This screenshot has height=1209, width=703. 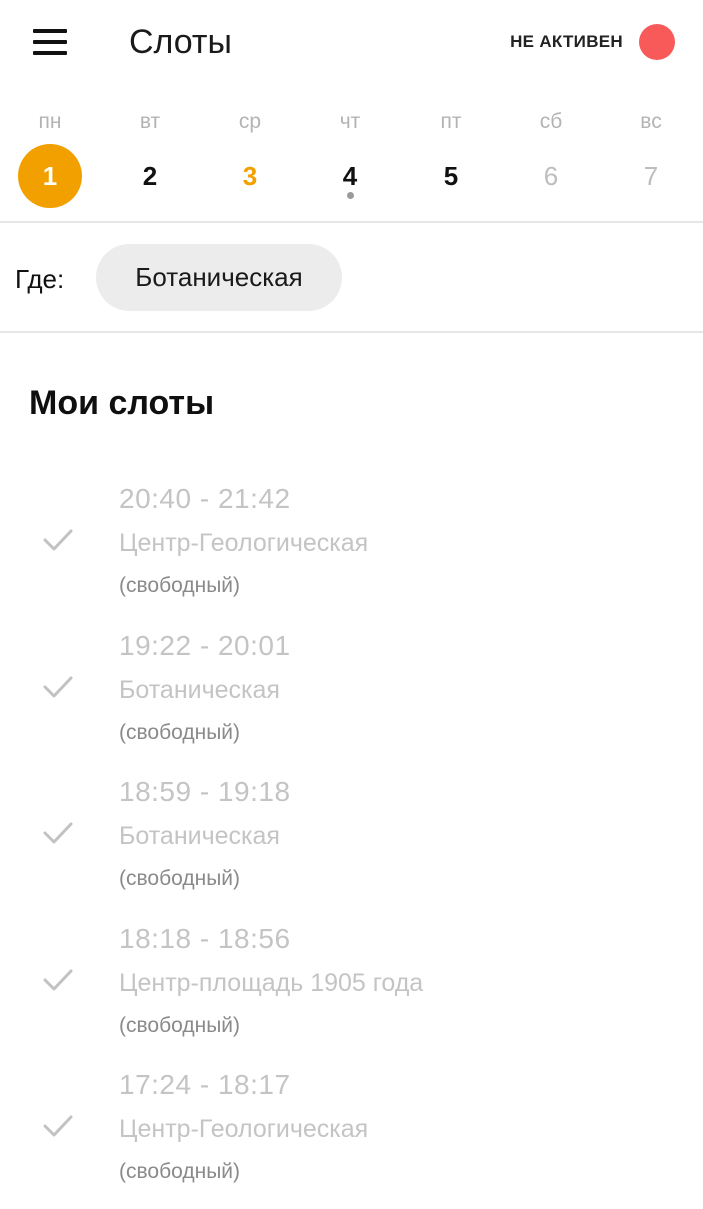 I want to click on has-slots-dot, so click(x=350, y=195).